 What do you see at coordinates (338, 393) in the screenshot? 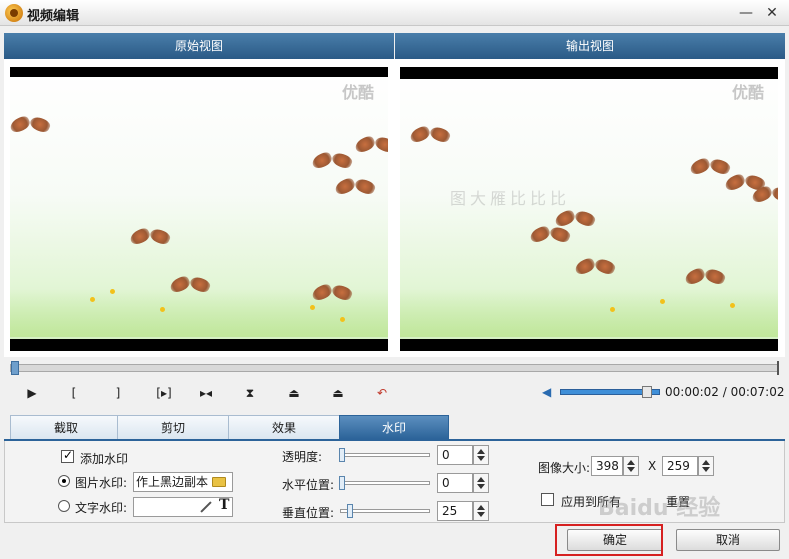
I see `flip-right-icon: ⏏` at bounding box center [338, 393].